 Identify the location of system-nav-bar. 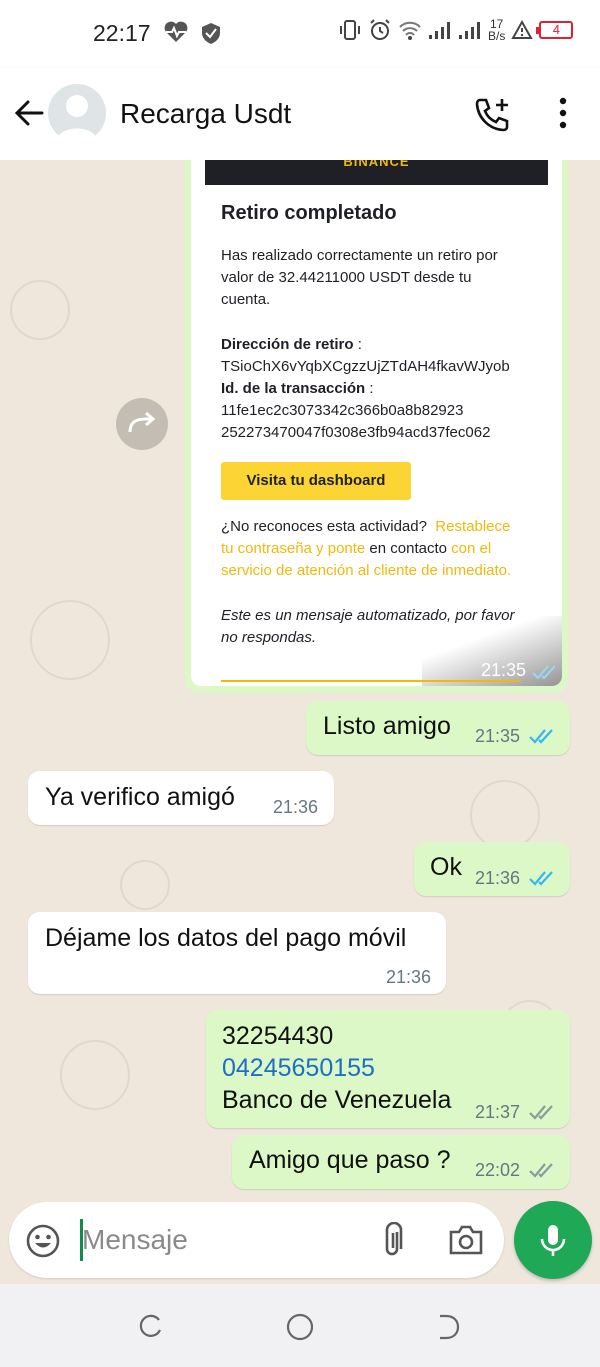
(300, 1325).